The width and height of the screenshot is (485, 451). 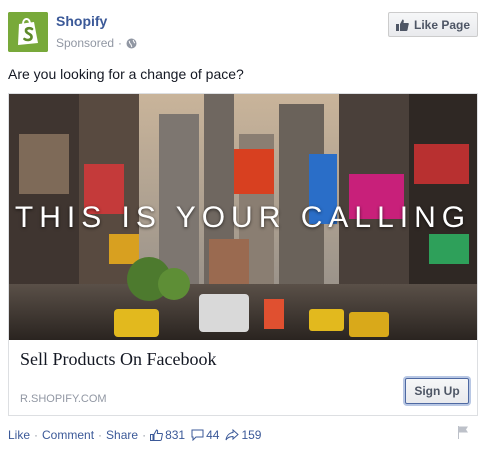 I want to click on comment-count-value: 44, so click(x=213, y=435).